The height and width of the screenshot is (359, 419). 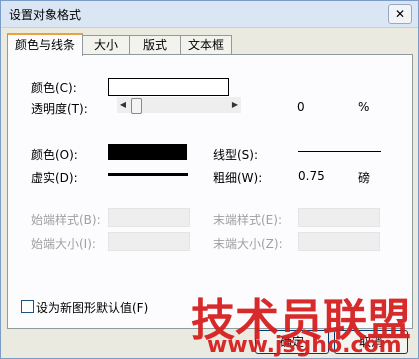 What do you see at coordinates (106, 44) in the screenshot?
I see `tab-size: 大小` at bounding box center [106, 44].